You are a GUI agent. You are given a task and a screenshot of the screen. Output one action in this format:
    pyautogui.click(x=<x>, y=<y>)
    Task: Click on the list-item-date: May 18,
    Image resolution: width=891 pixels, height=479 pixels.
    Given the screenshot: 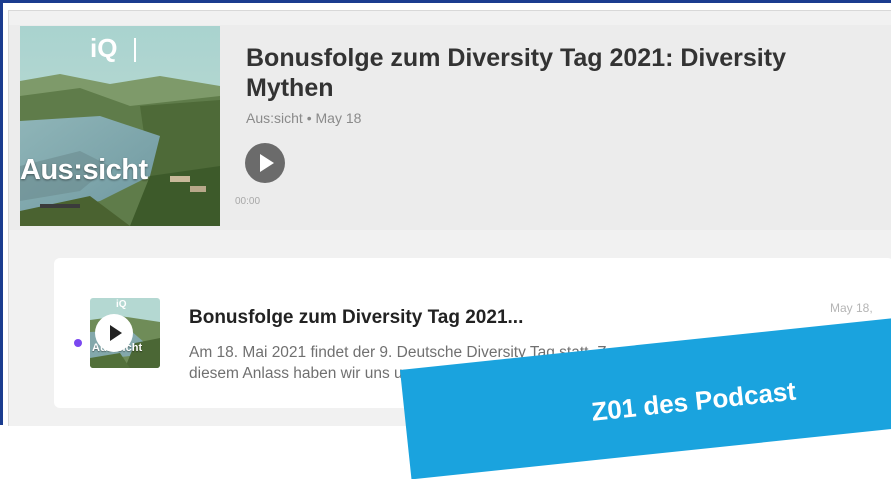 What is the action you would take?
    pyautogui.click(x=851, y=308)
    